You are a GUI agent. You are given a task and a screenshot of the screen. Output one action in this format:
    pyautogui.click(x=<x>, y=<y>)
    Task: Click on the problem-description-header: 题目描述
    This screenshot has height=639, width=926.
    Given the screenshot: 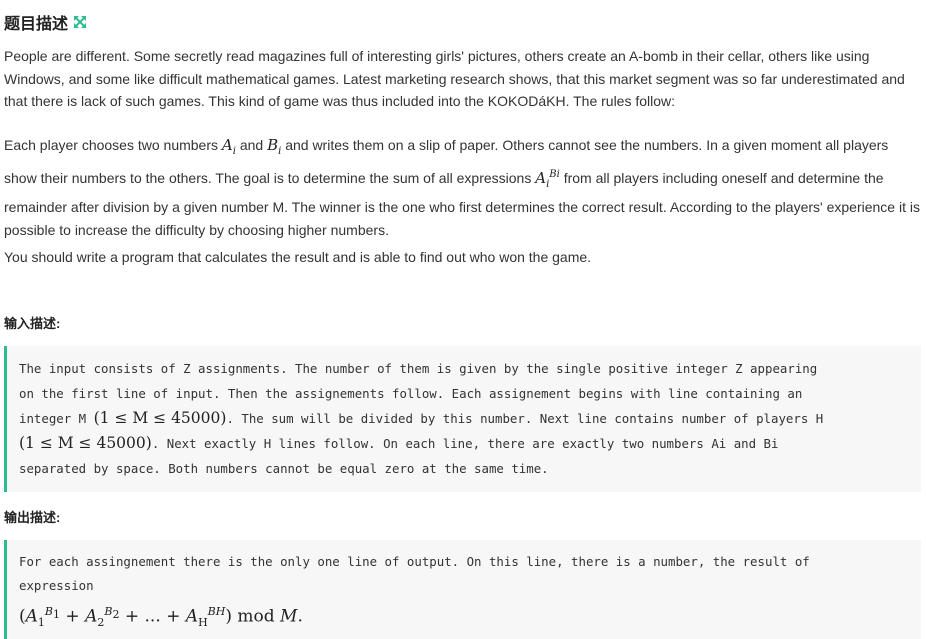 What is the action you would take?
    pyautogui.click(x=46, y=22)
    